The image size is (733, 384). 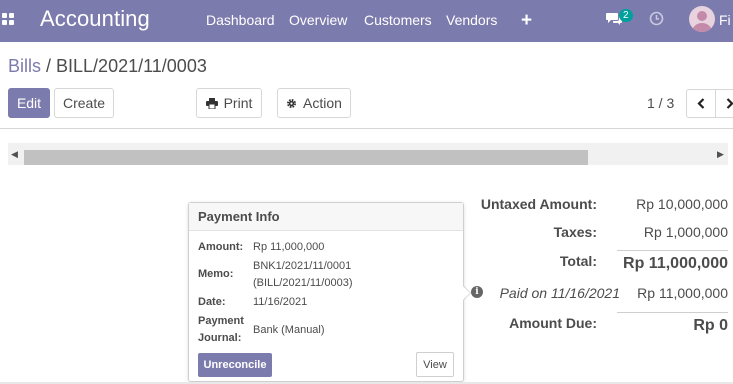 I want to click on payment-memo-line1: BNK1/2021/11/0001, so click(x=302, y=266).